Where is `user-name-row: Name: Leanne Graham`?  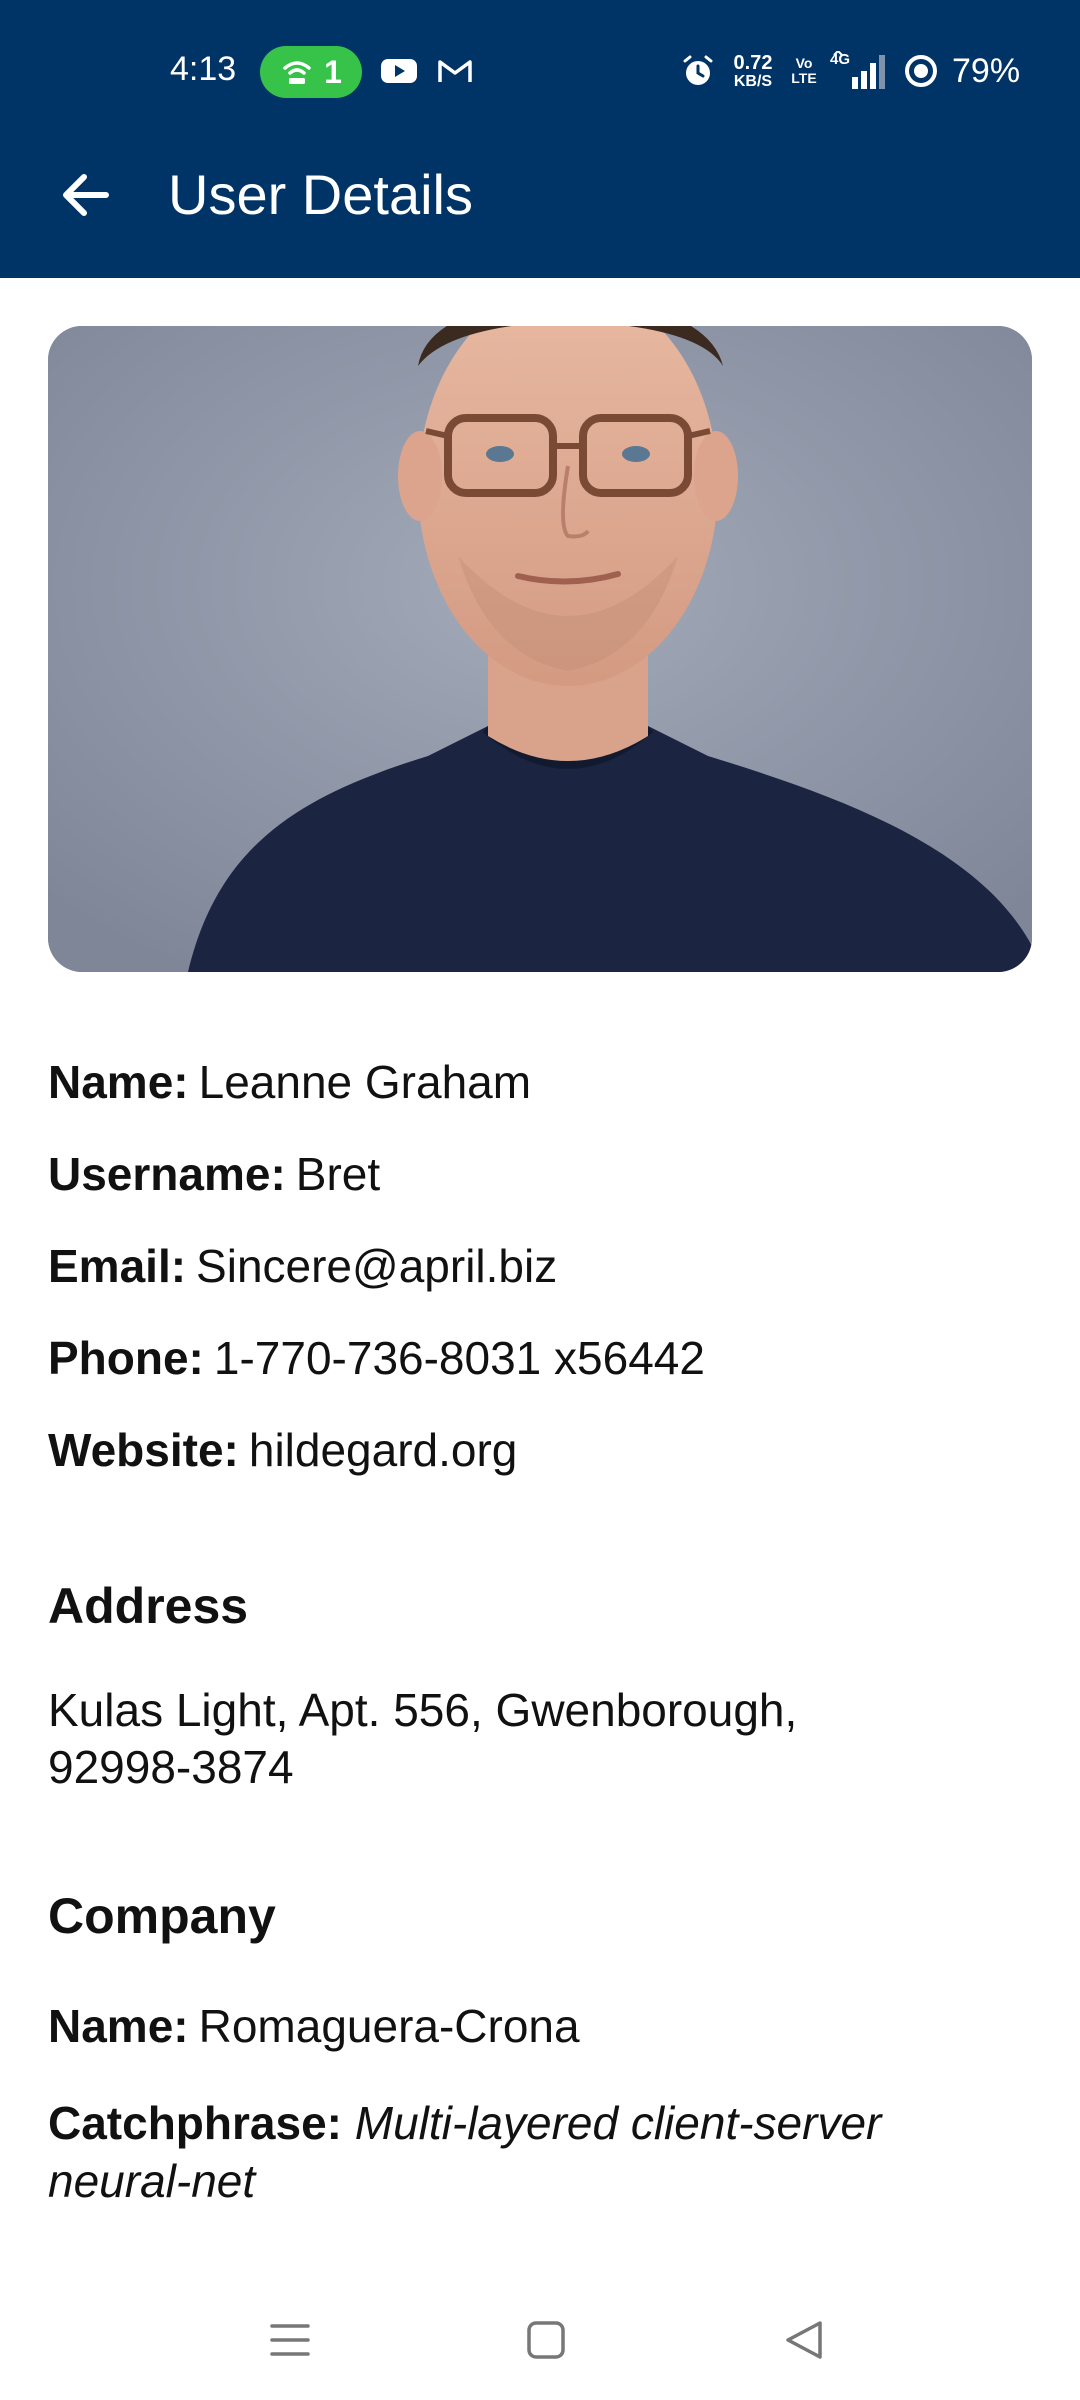 user-name-row: Name: Leanne Graham is located at coordinates (289, 1082).